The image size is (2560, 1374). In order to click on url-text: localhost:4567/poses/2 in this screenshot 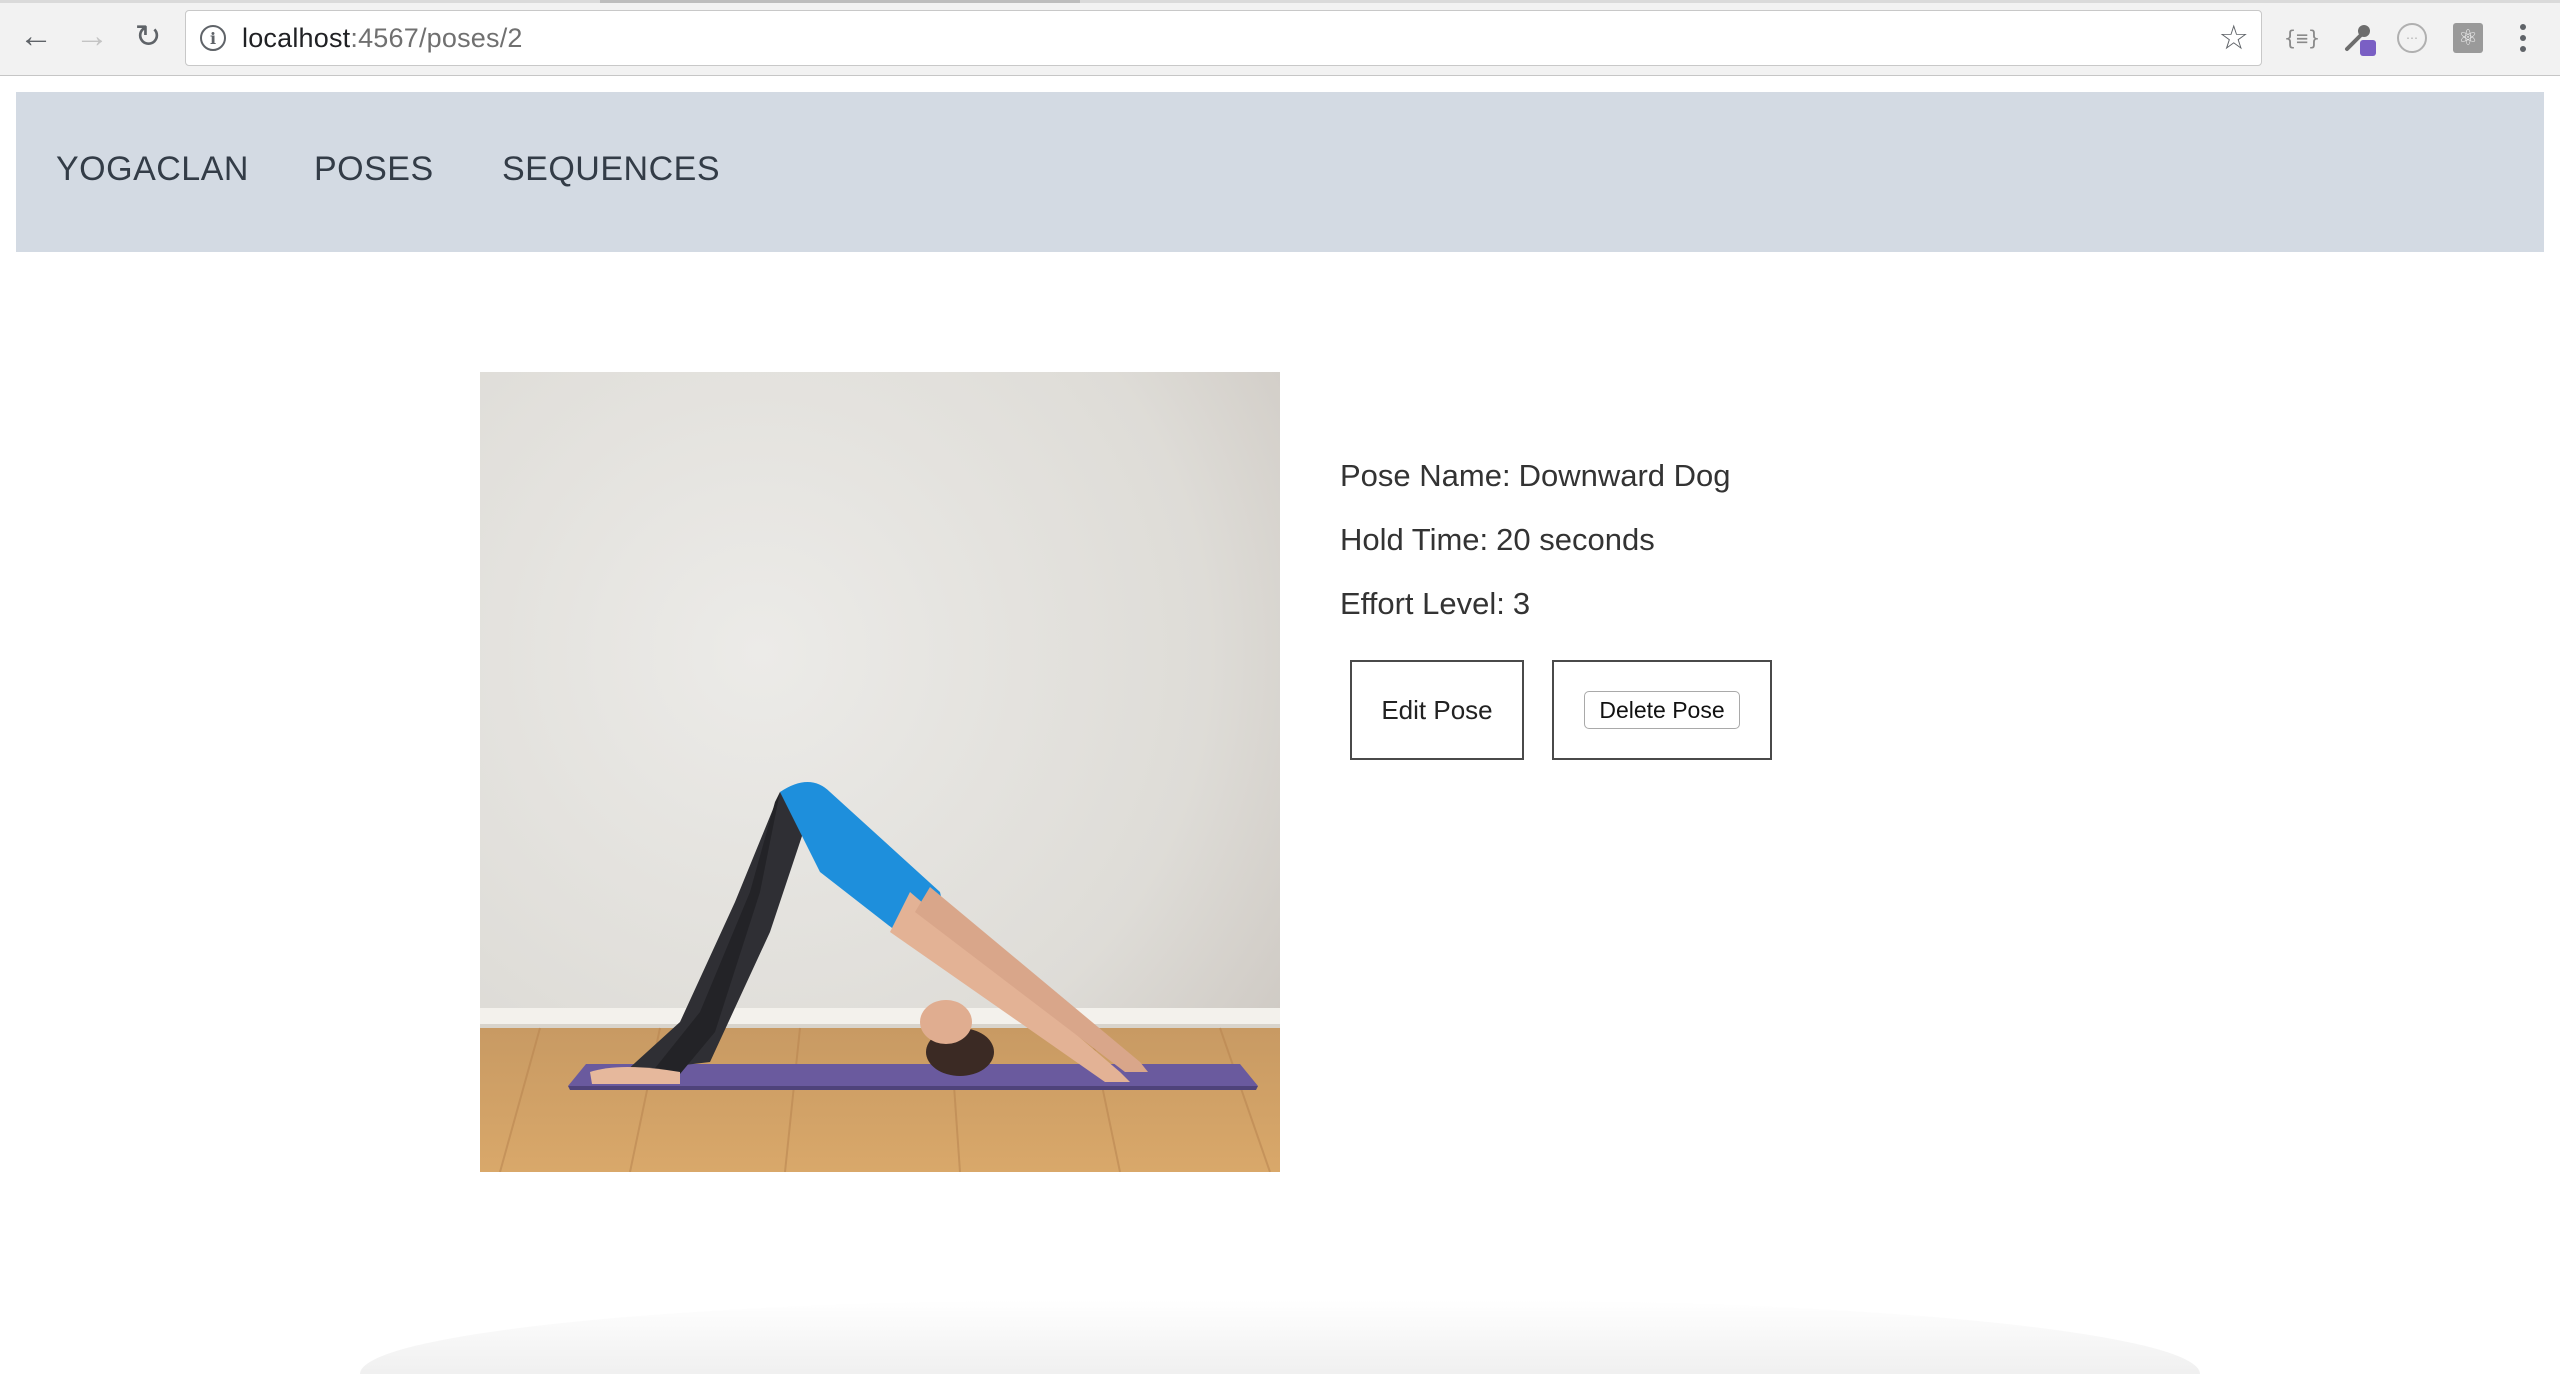, I will do `click(382, 38)`.